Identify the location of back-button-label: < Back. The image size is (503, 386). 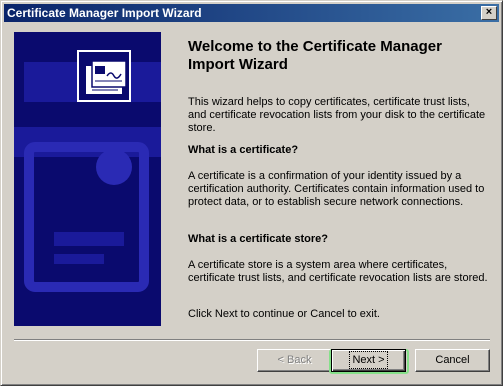
(294, 360).